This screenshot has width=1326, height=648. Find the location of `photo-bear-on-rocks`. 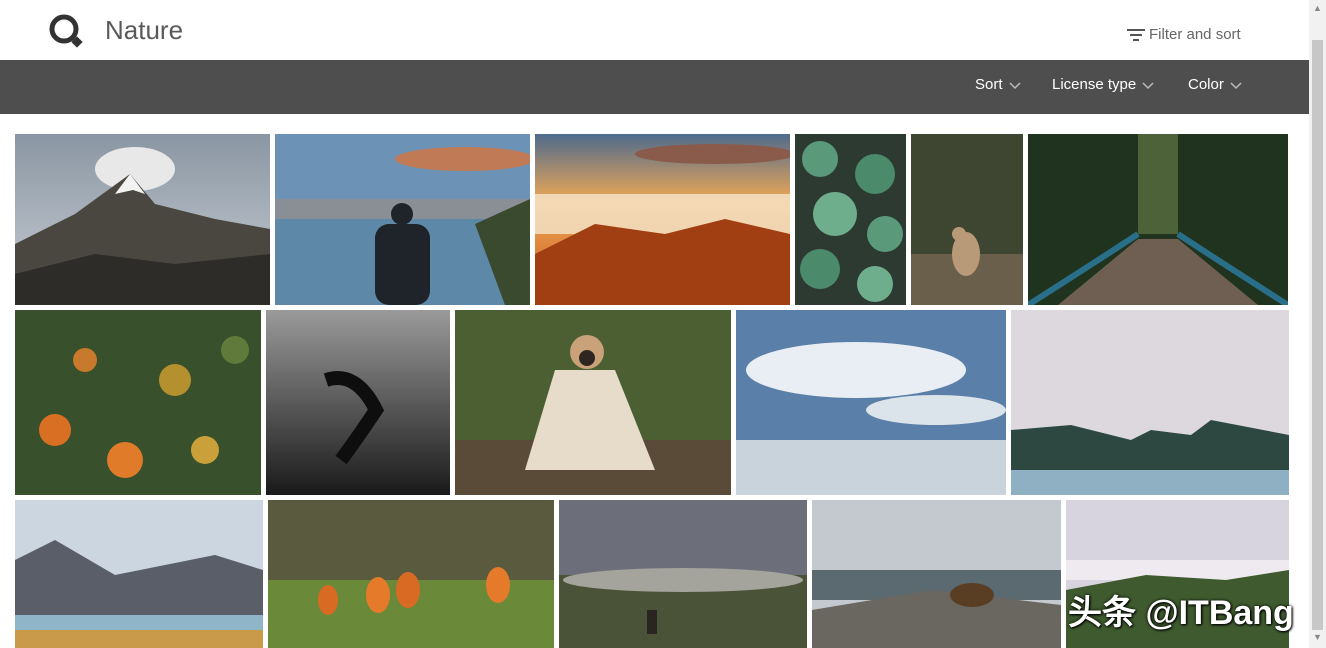

photo-bear-on-rocks is located at coordinates (936, 574).